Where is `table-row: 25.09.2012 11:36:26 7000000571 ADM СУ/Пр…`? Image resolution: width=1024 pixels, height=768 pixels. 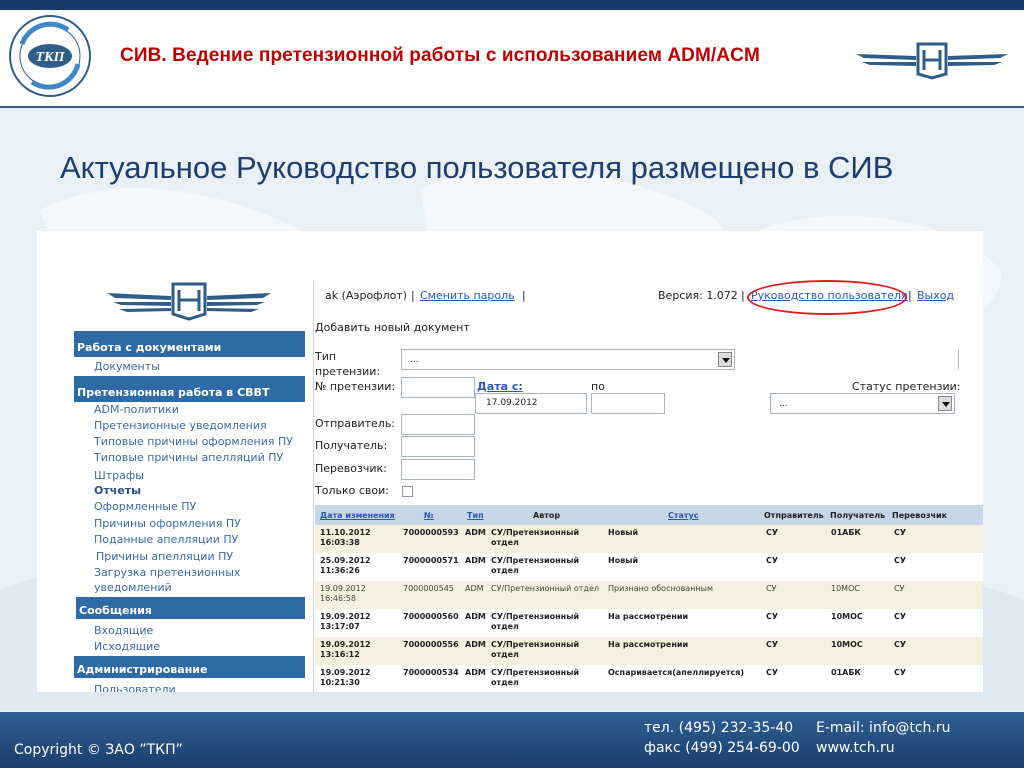
table-row: 25.09.2012 11:36:26 7000000571 ADM СУ/Пр… is located at coordinates (649, 567).